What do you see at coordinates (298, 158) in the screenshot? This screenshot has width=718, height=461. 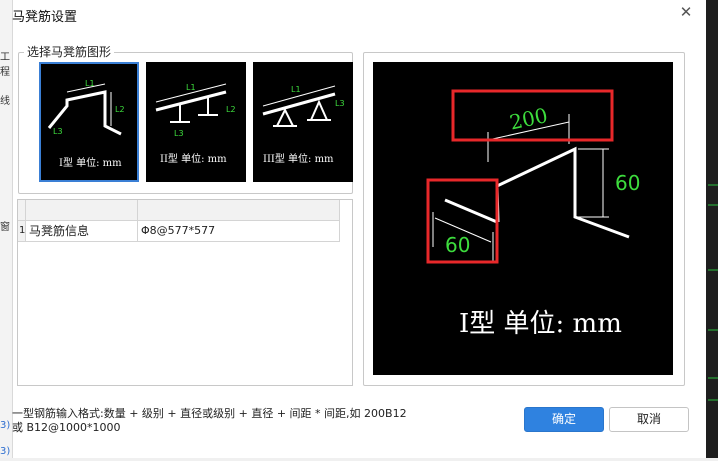 I see `type3-caption: III型 单位: mm` at bounding box center [298, 158].